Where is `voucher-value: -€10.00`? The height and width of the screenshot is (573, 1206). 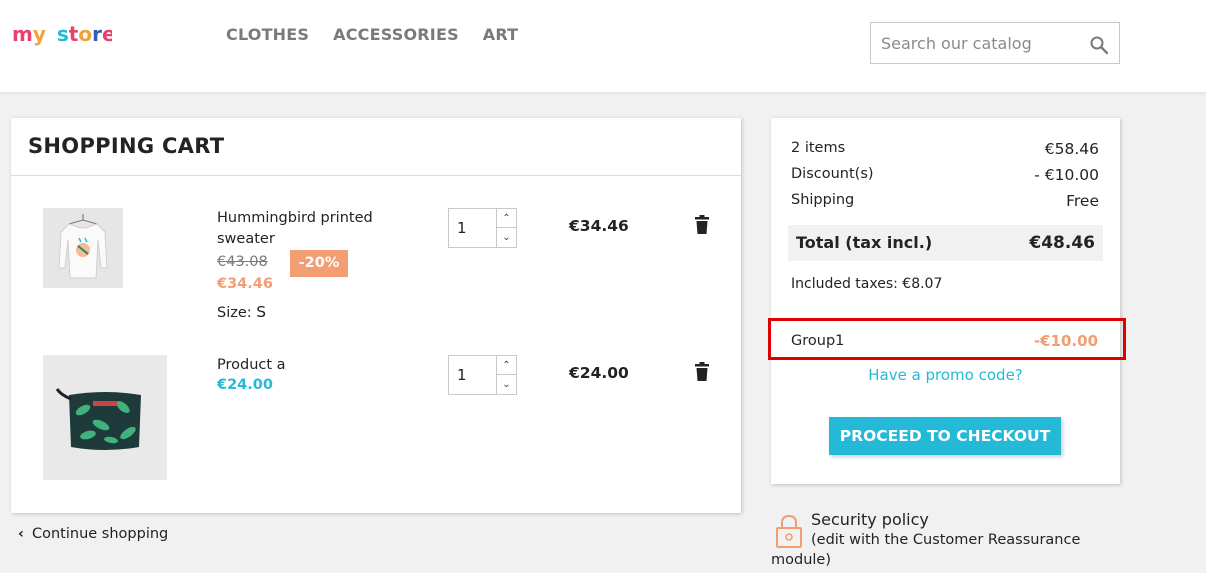 voucher-value: -€10.00 is located at coordinates (1065, 341).